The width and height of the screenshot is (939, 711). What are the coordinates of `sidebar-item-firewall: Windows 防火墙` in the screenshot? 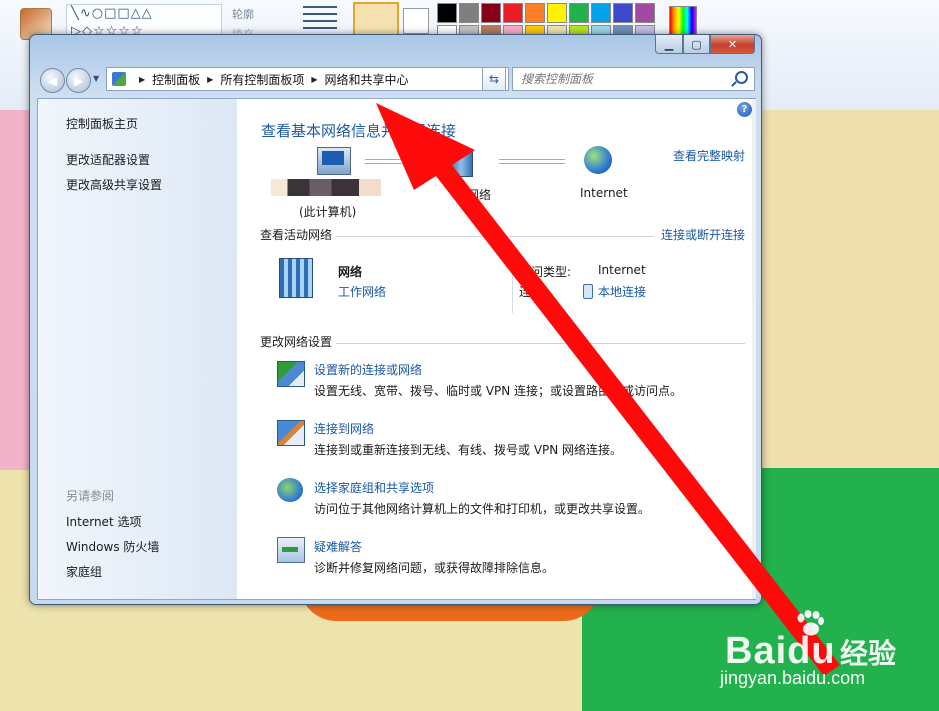 It's located at (112, 546).